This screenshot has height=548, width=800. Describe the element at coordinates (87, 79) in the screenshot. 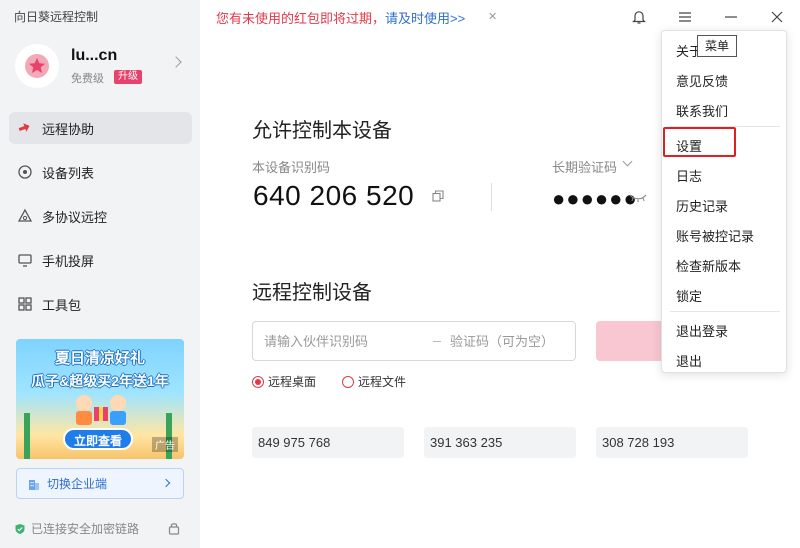

I see `plan-label: 免费级` at that location.